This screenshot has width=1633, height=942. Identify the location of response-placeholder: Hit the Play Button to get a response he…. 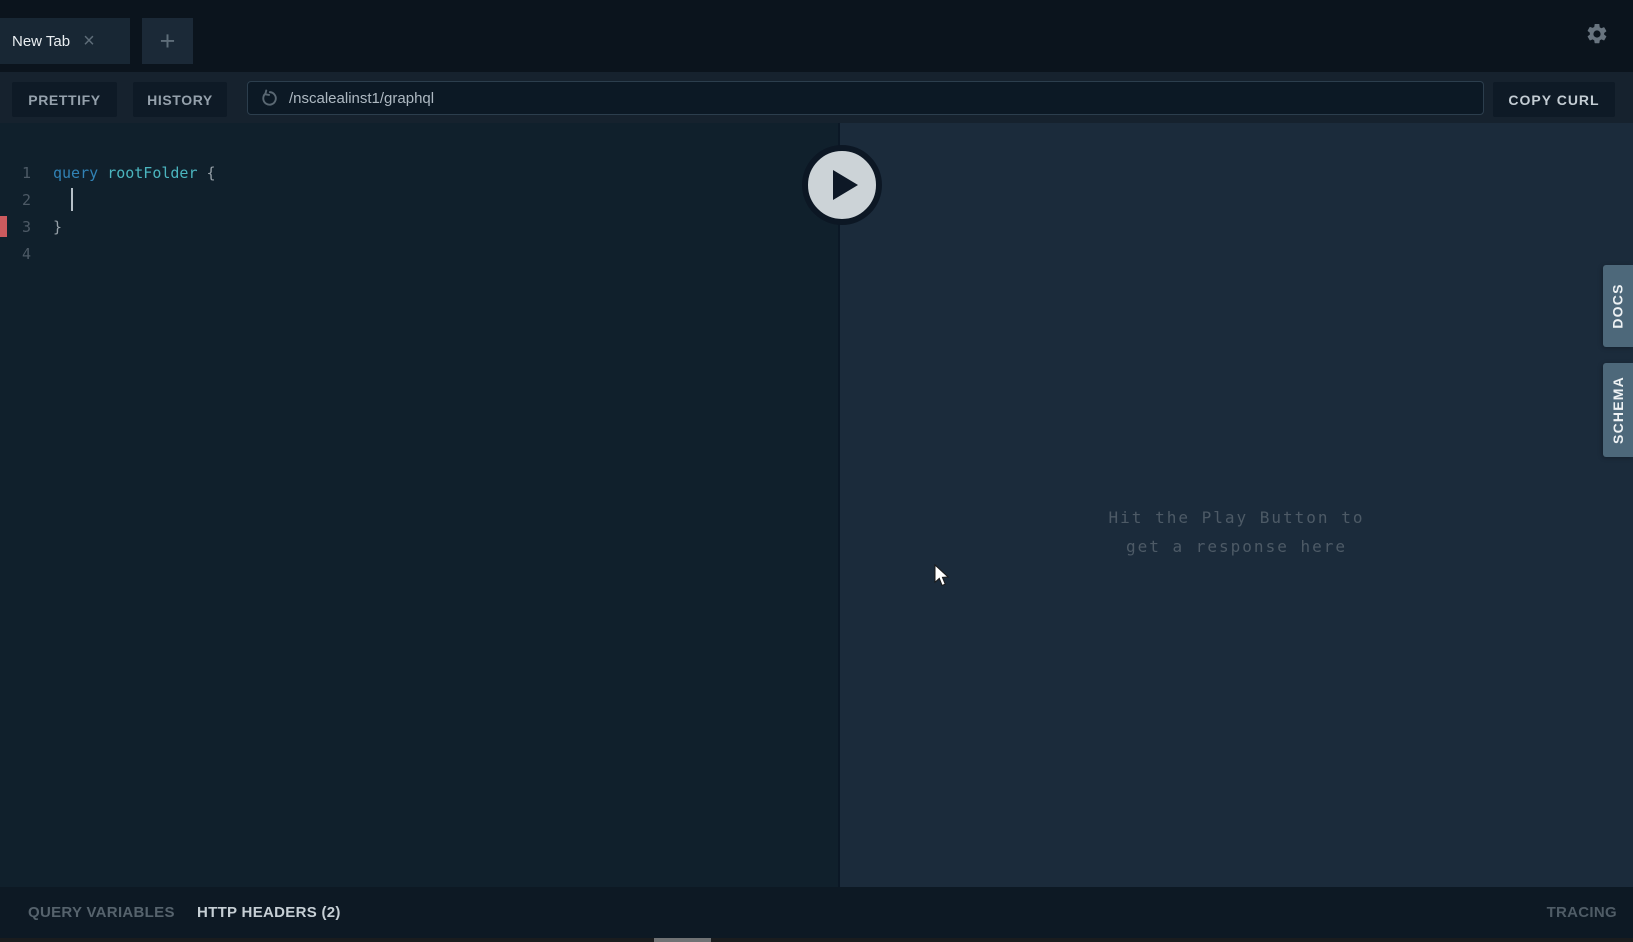
(1237, 505).